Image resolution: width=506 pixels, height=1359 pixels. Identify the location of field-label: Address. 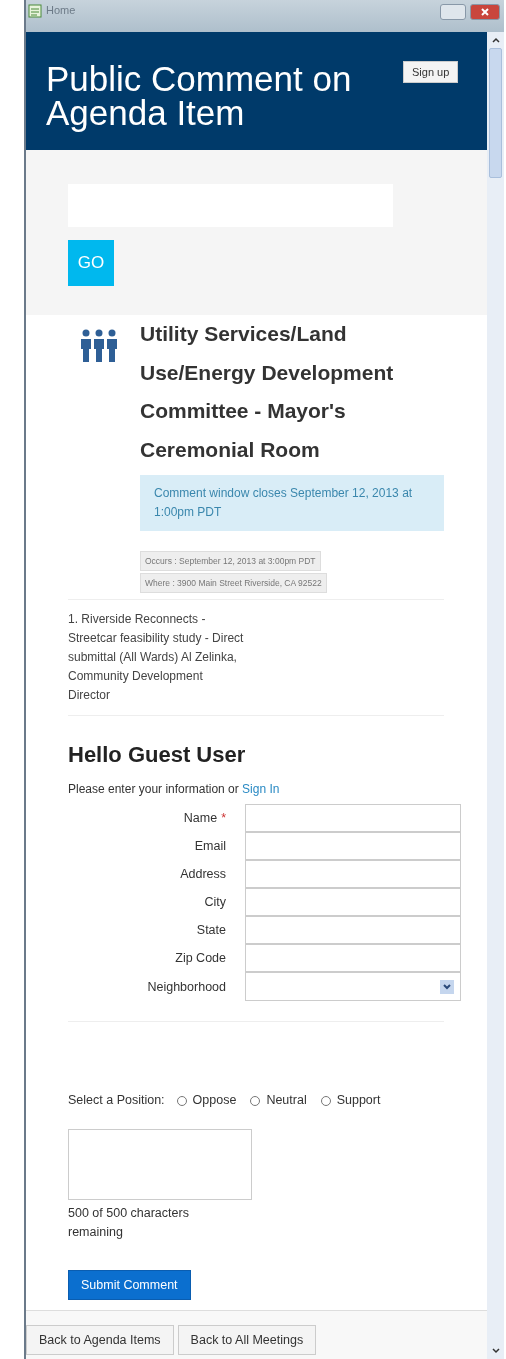
(203, 874).